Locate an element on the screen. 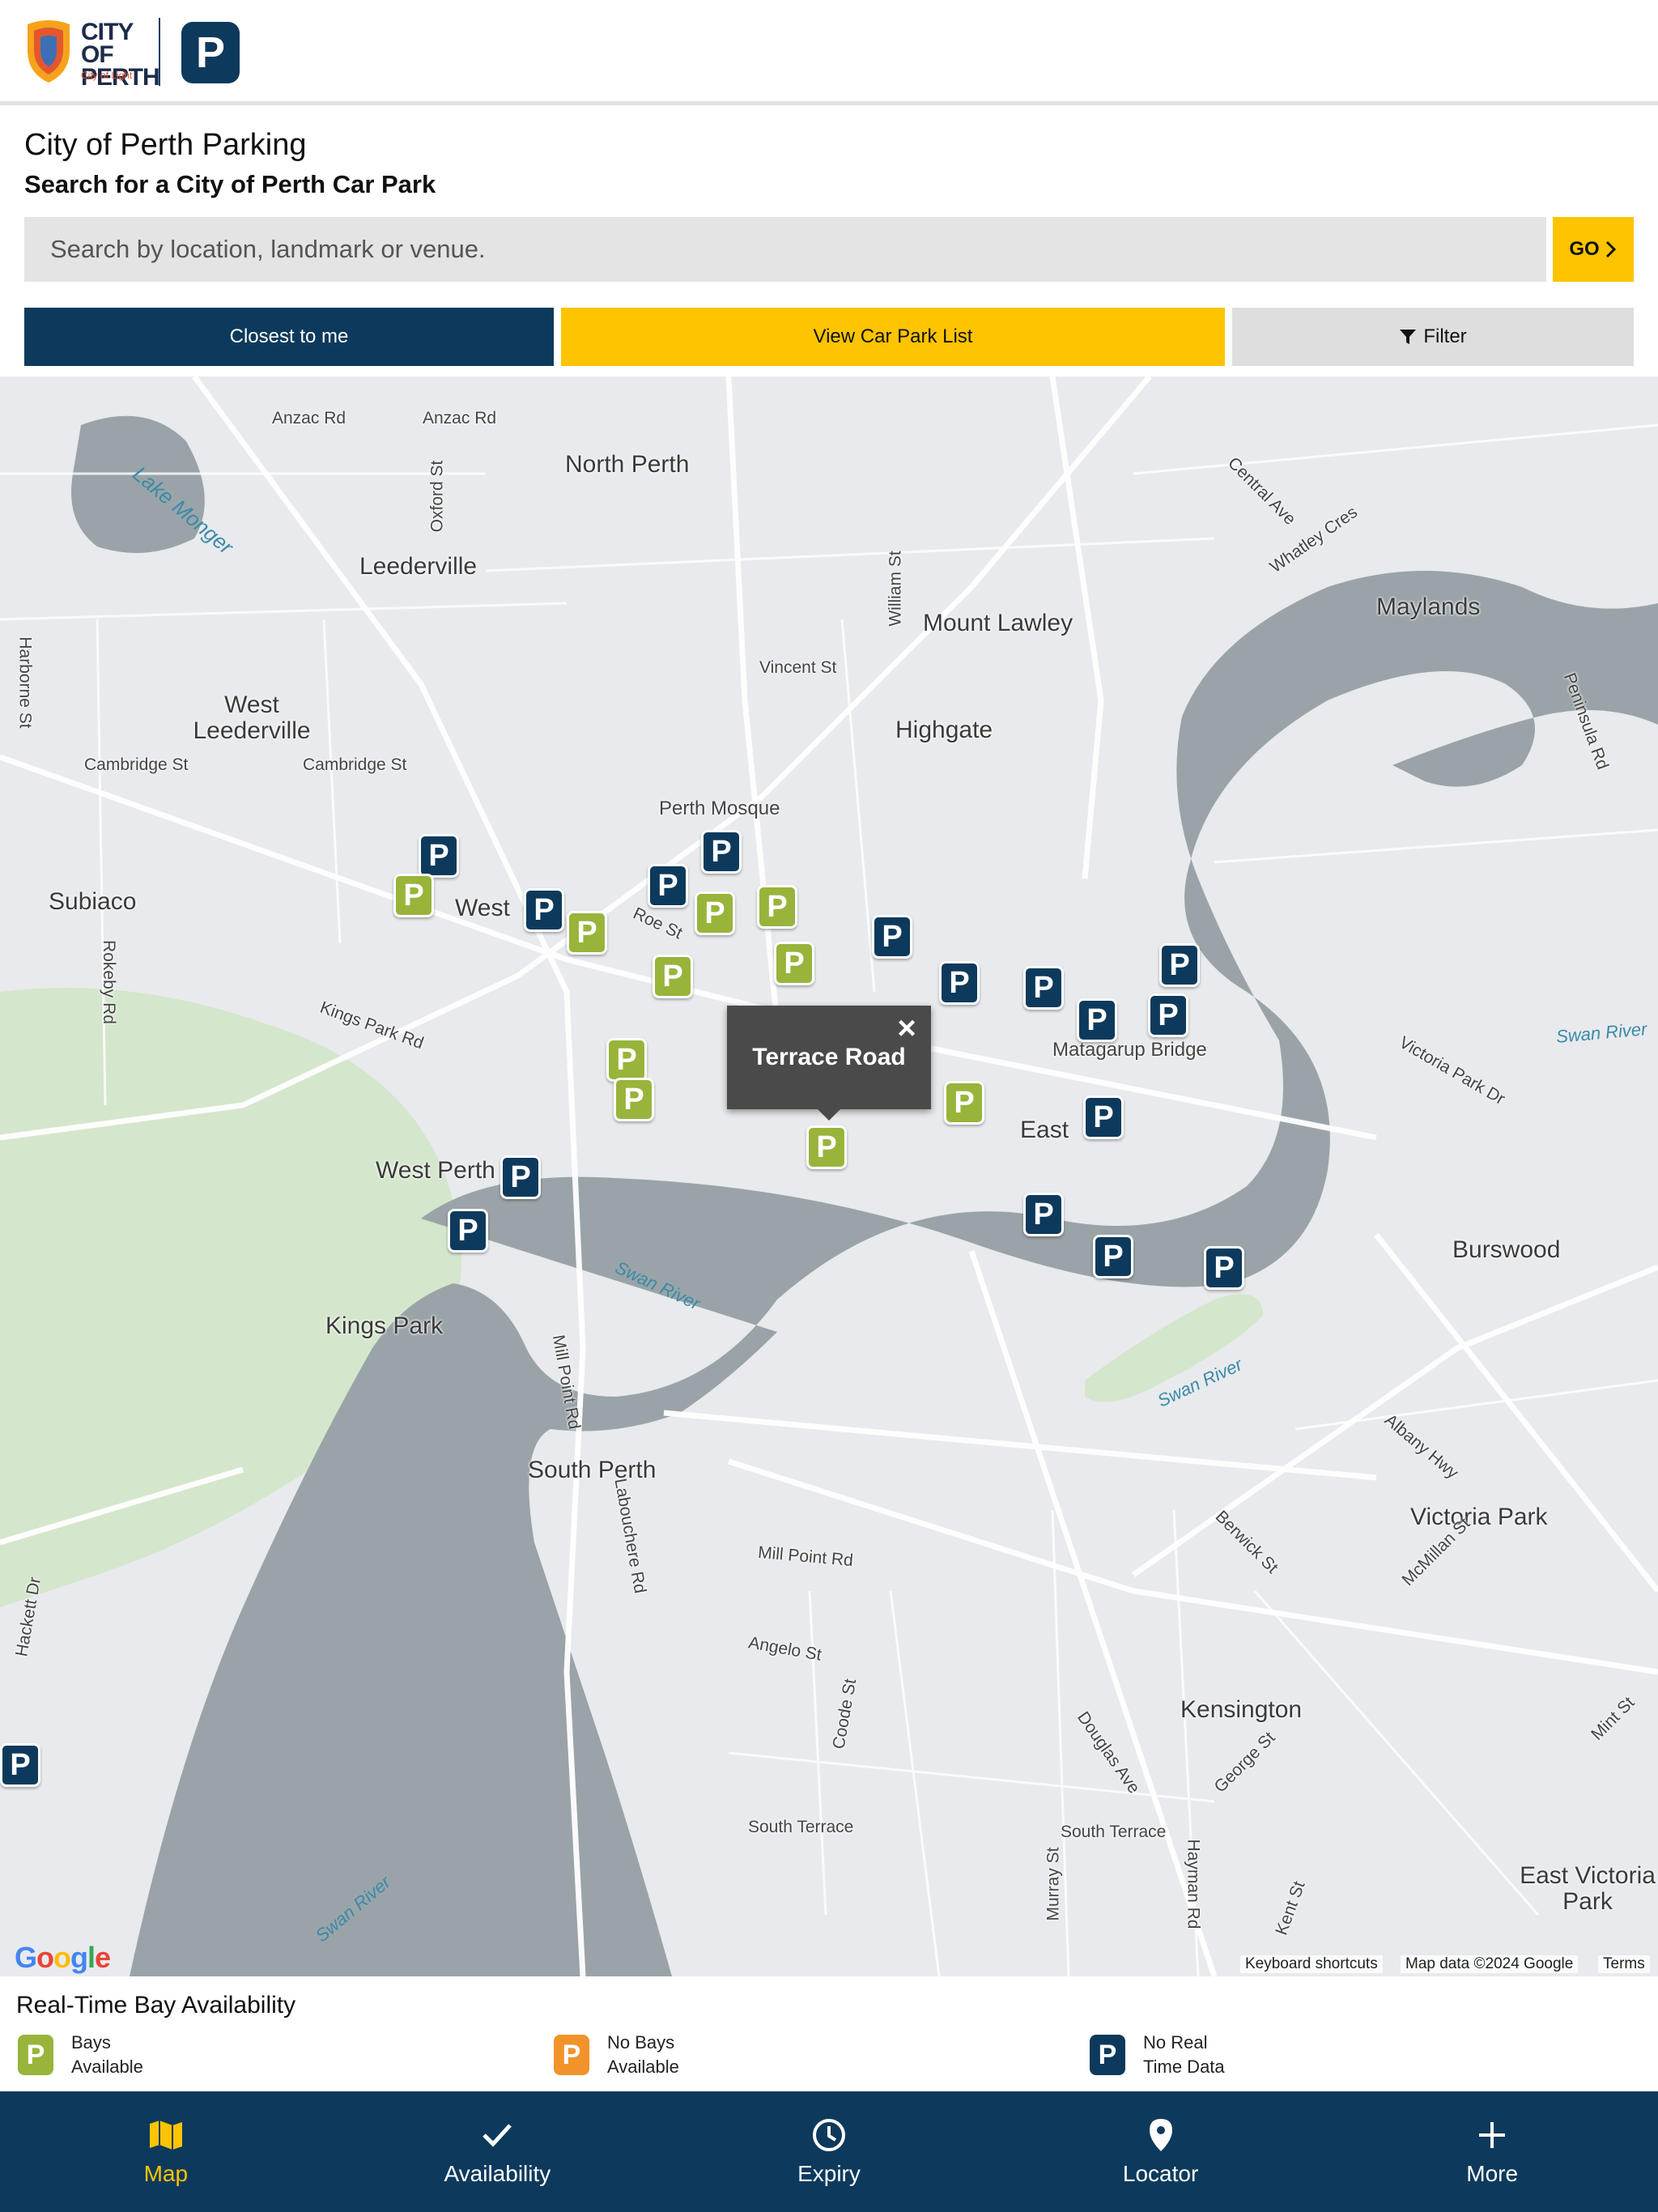 The image size is (1658, 2212). nav-item-locator: Locator is located at coordinates (1161, 2151).